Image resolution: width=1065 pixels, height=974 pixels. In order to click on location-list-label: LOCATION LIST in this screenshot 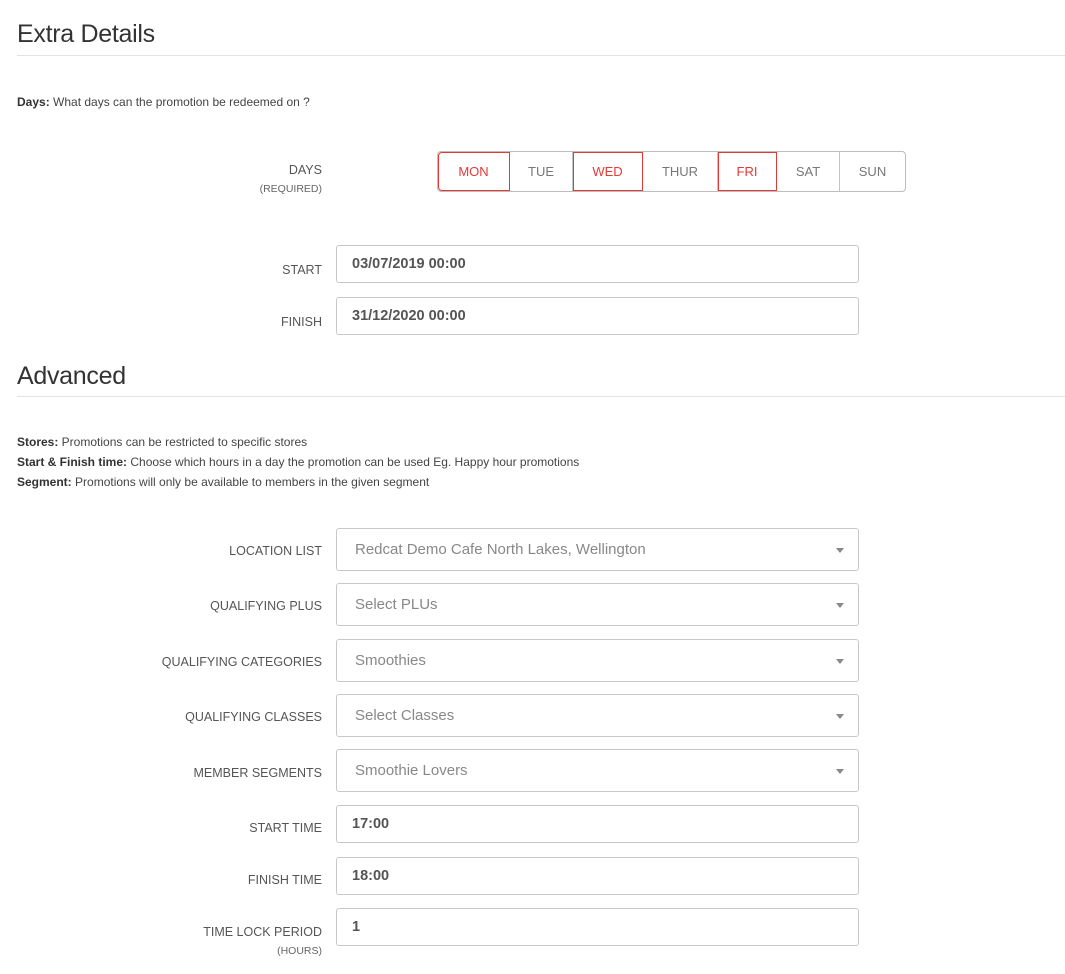, I will do `click(275, 551)`.